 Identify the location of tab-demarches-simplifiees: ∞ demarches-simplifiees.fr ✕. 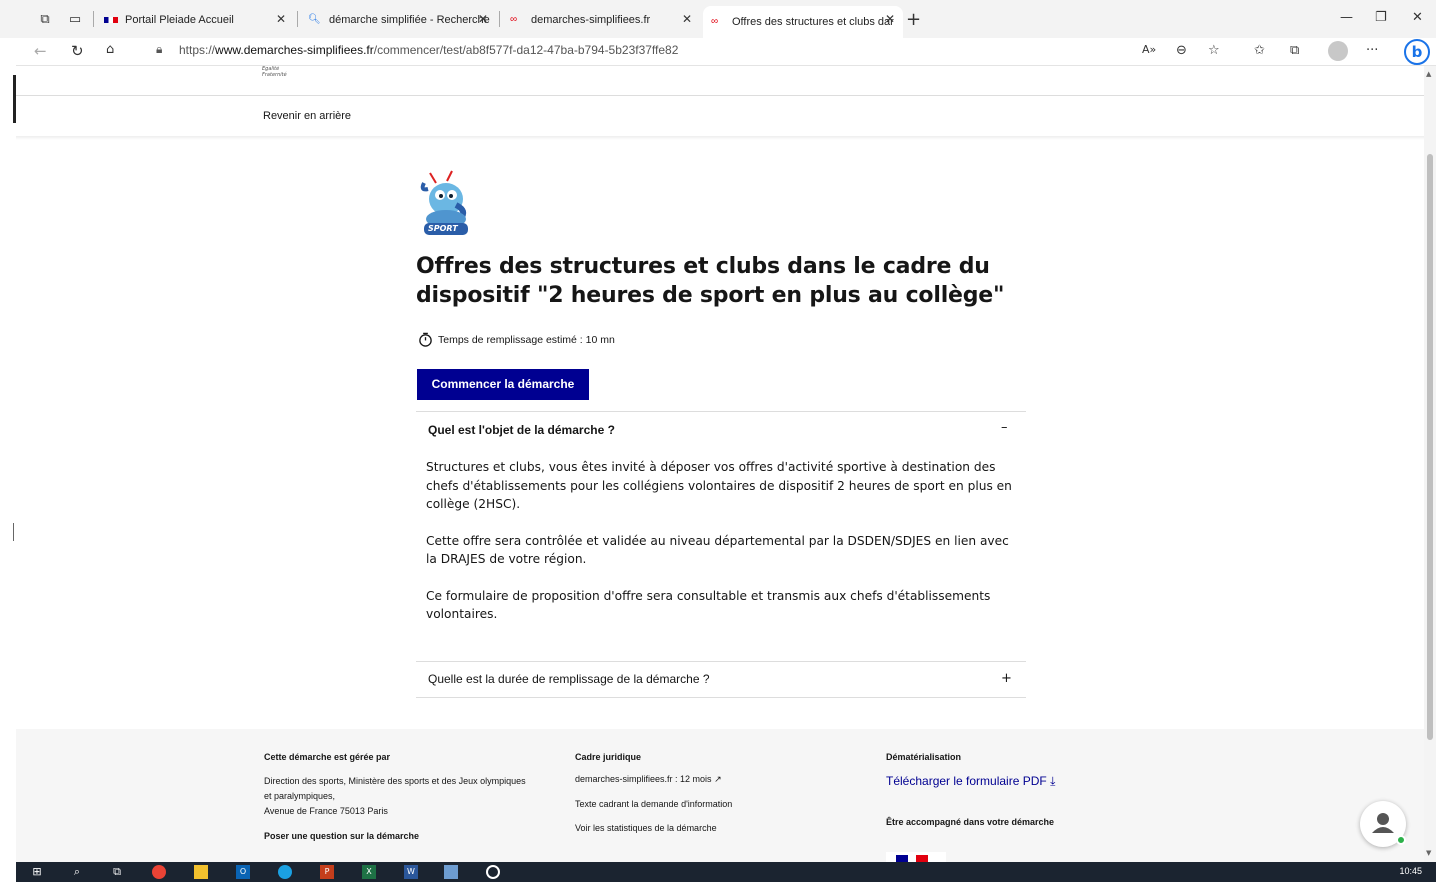
(601, 20).